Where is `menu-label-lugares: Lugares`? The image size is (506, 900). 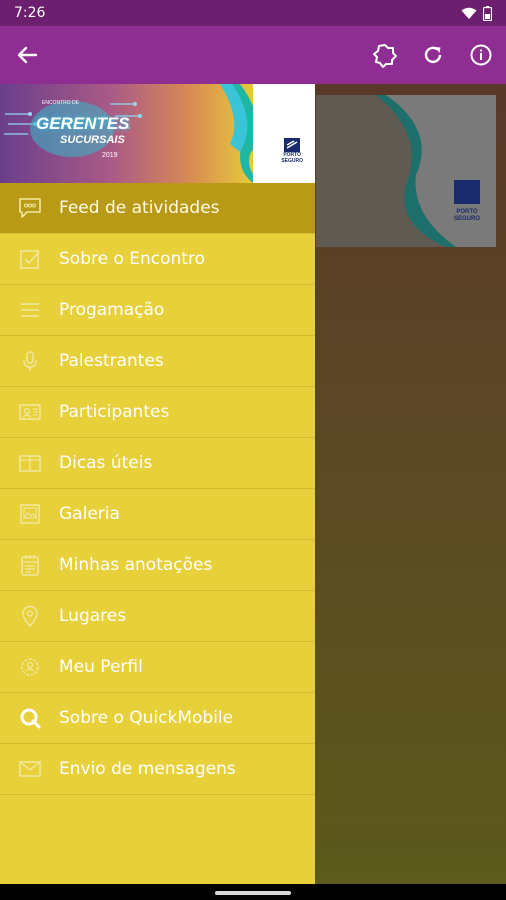
menu-label-lugares: Lugares is located at coordinates (93, 616).